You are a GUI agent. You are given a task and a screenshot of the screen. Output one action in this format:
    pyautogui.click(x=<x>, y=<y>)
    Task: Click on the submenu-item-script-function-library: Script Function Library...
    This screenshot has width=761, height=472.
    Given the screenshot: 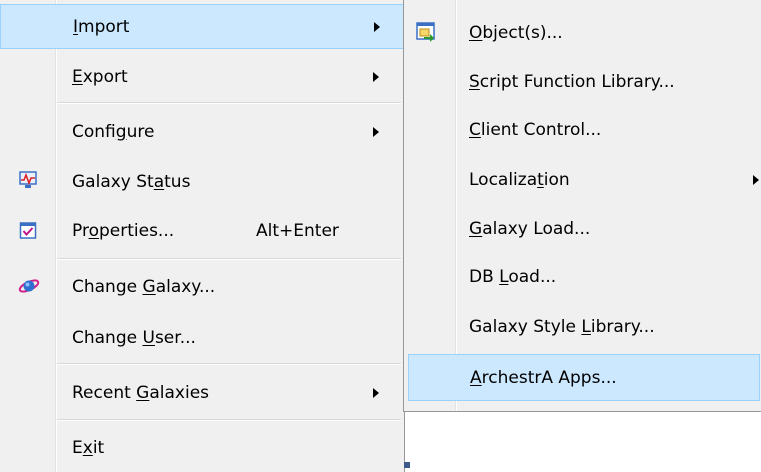 What is the action you would take?
    pyautogui.click(x=583, y=81)
    